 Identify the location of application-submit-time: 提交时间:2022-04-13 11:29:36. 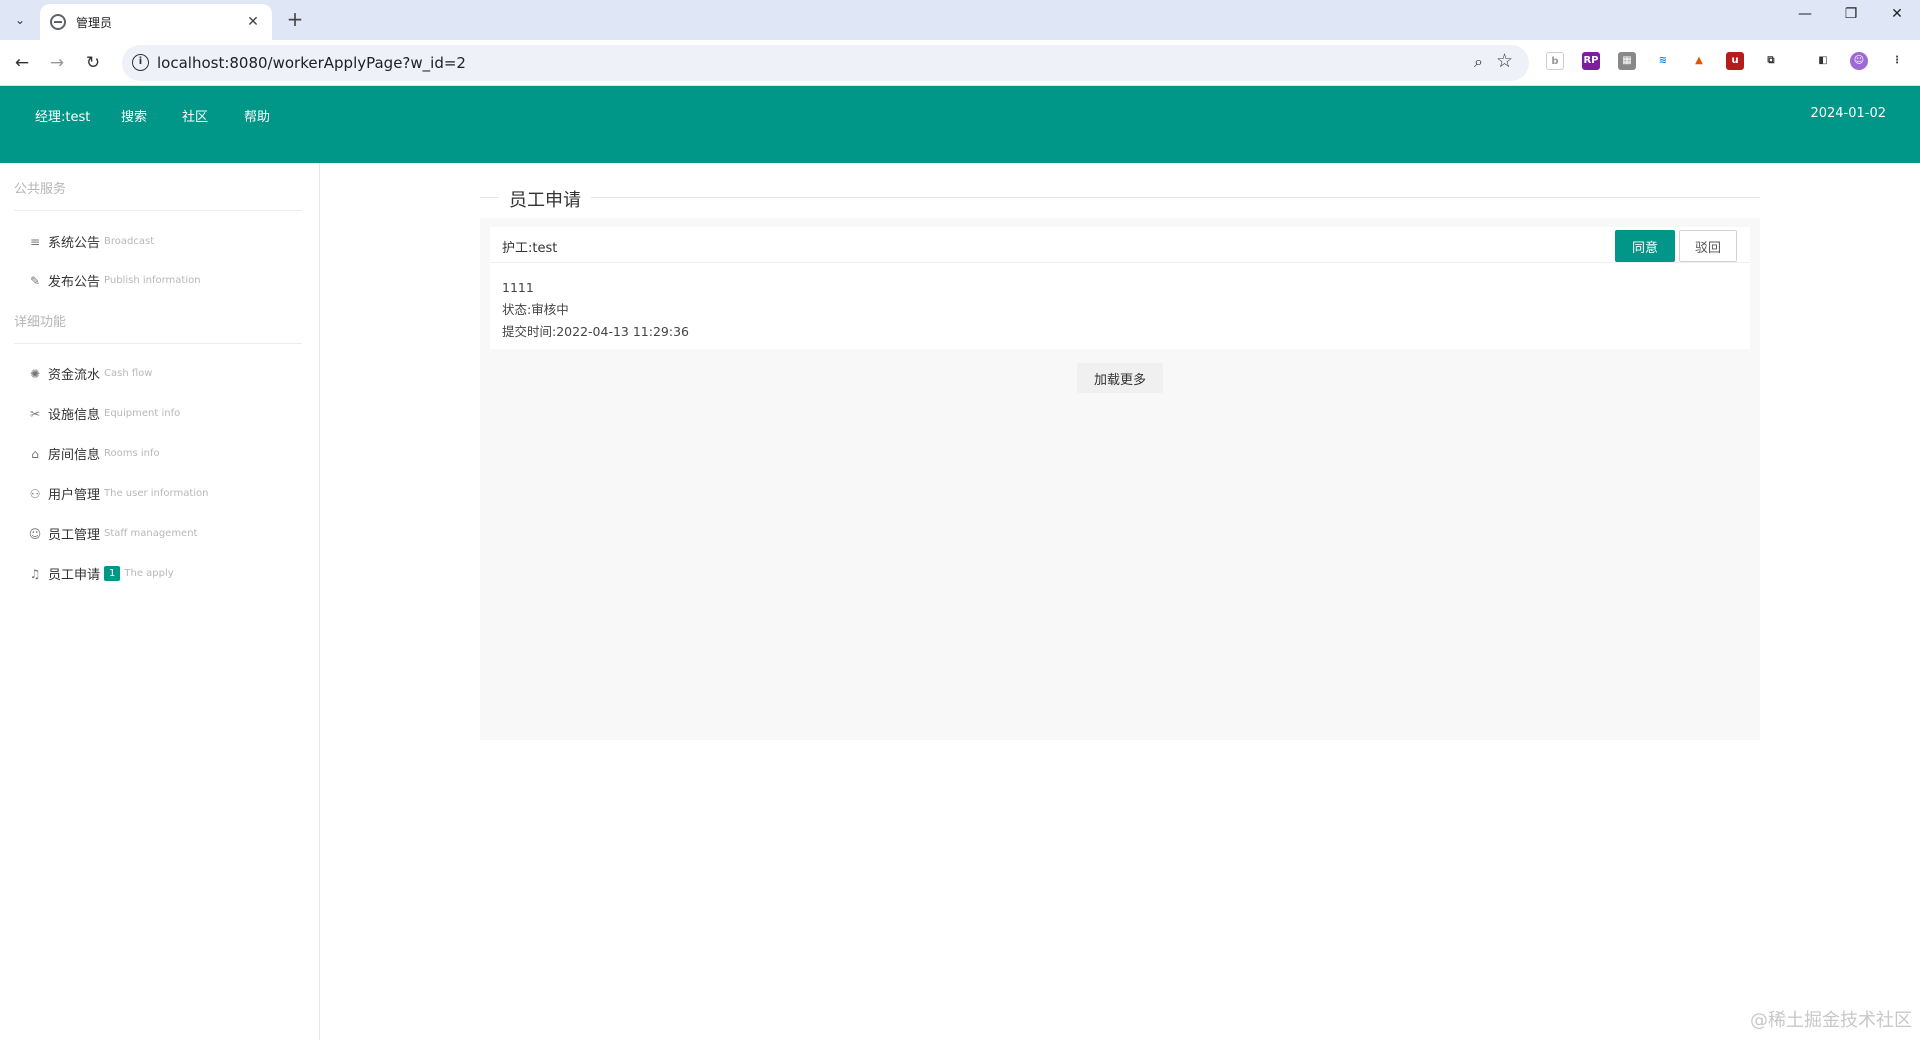
(595, 331).